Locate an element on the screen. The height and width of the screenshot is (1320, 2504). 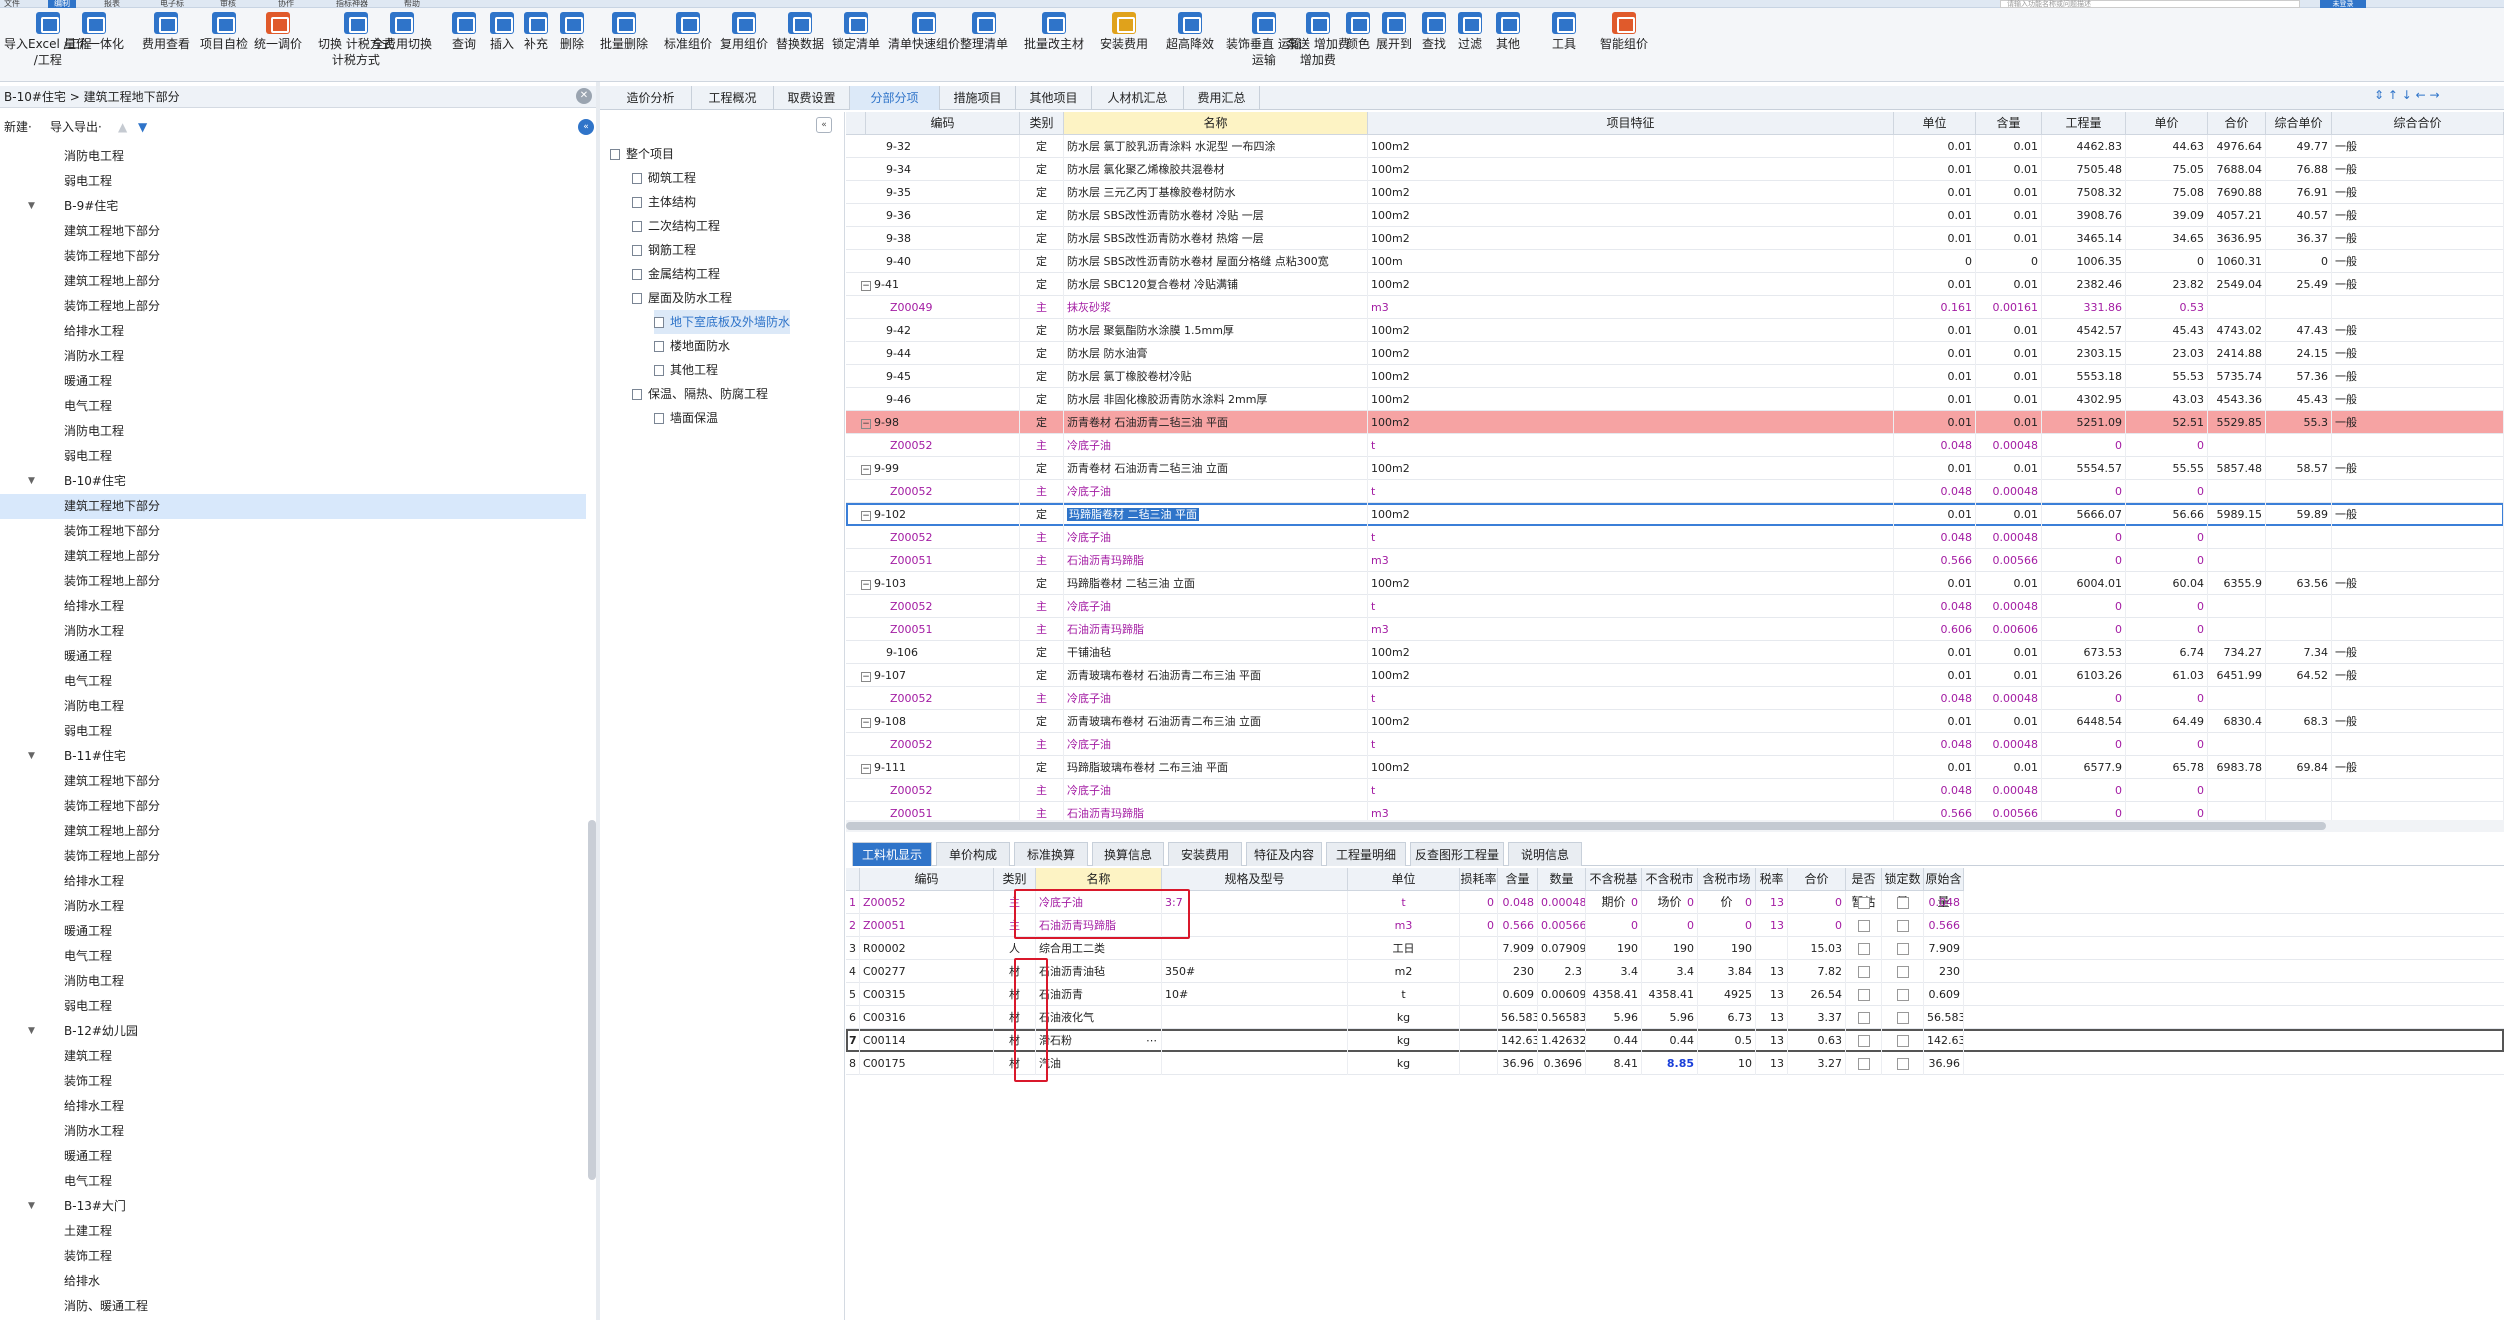
toolbar-button: 替换数据 is located at coordinates (800, 32).